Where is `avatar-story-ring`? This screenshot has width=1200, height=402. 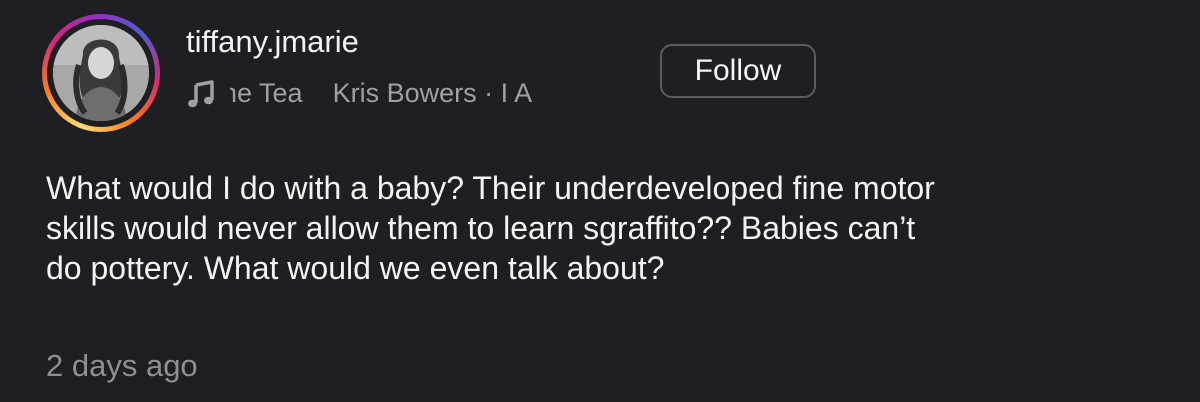
avatar-story-ring is located at coordinates (101, 73).